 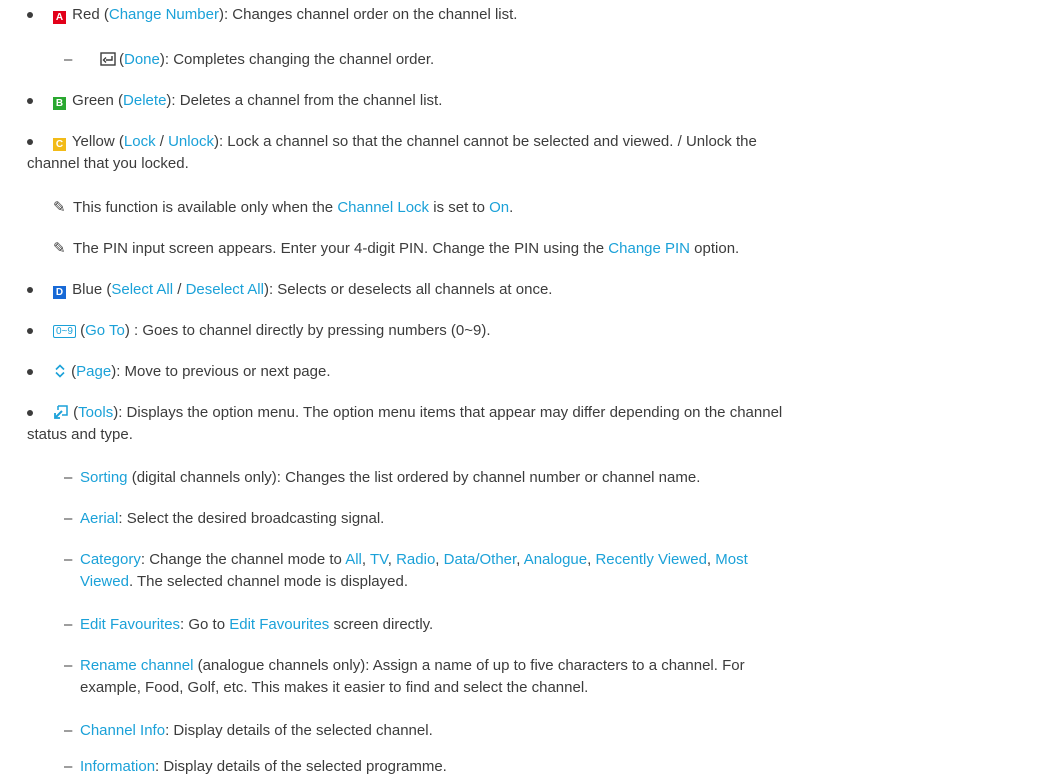 I want to click on note-mid: is set to, so click(x=459, y=207).